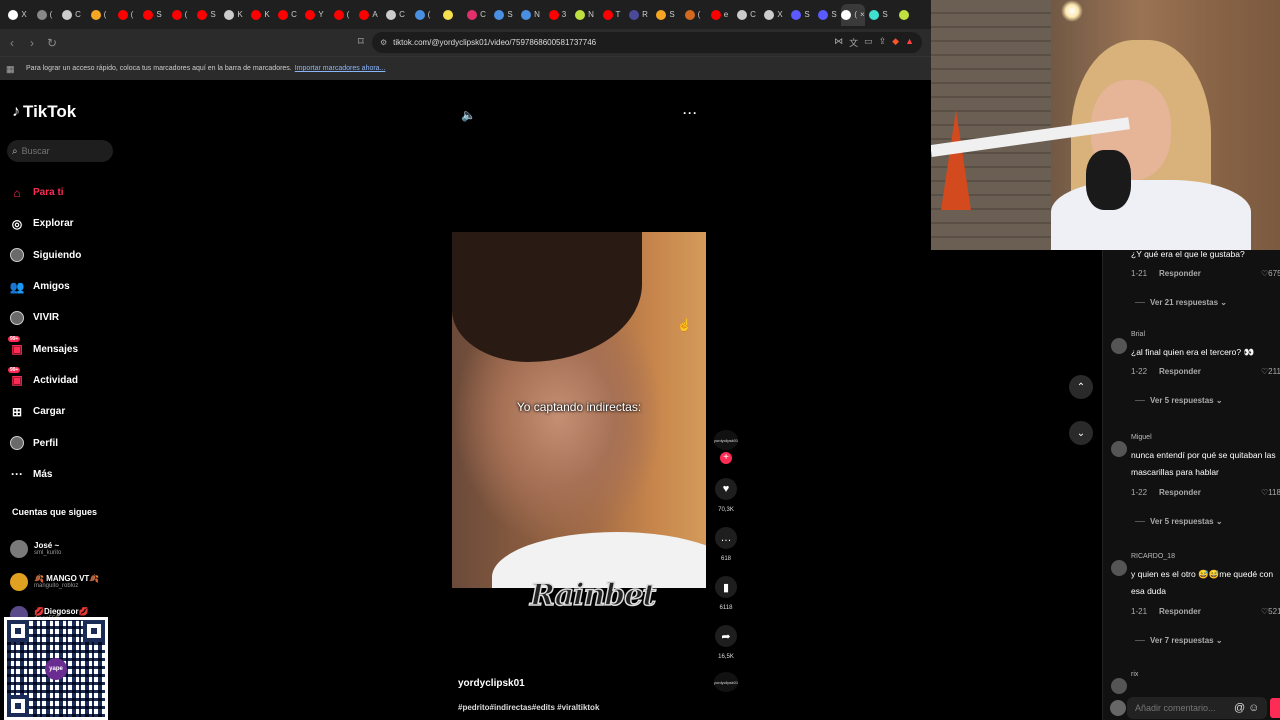  I want to click on reload-icon: ↻, so click(52, 43).